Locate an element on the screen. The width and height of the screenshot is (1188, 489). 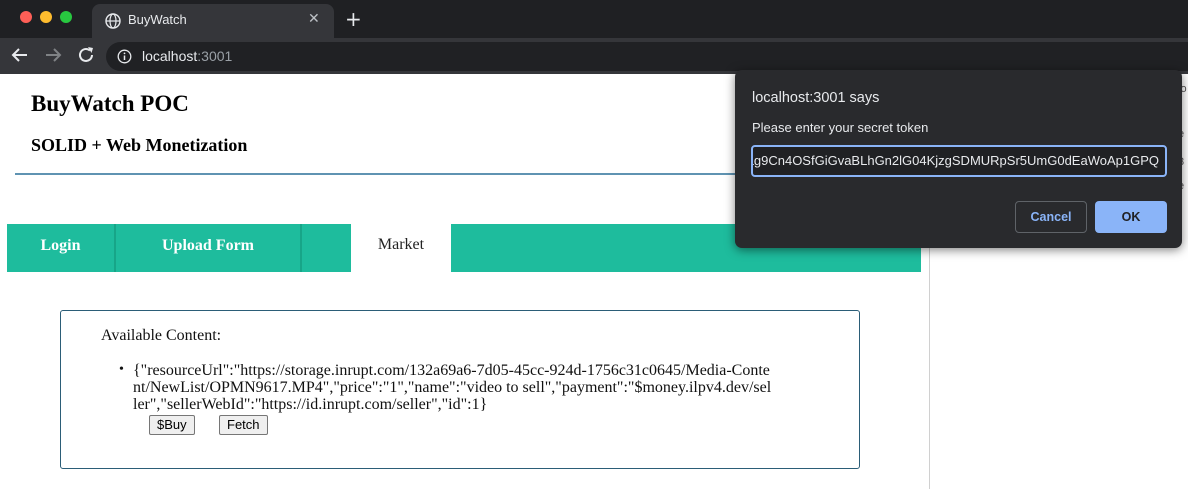
address-bar: localhost:3001 is located at coordinates (647, 56).